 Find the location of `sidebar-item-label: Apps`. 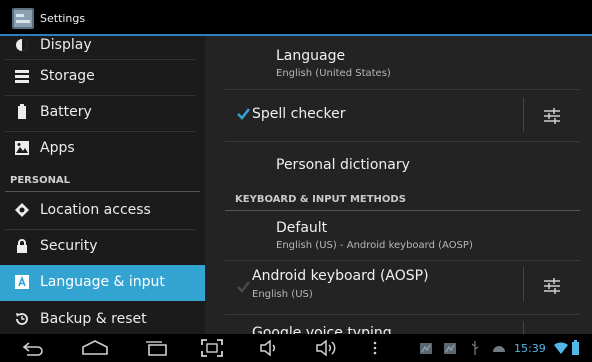

sidebar-item-label: Apps is located at coordinates (57, 148).